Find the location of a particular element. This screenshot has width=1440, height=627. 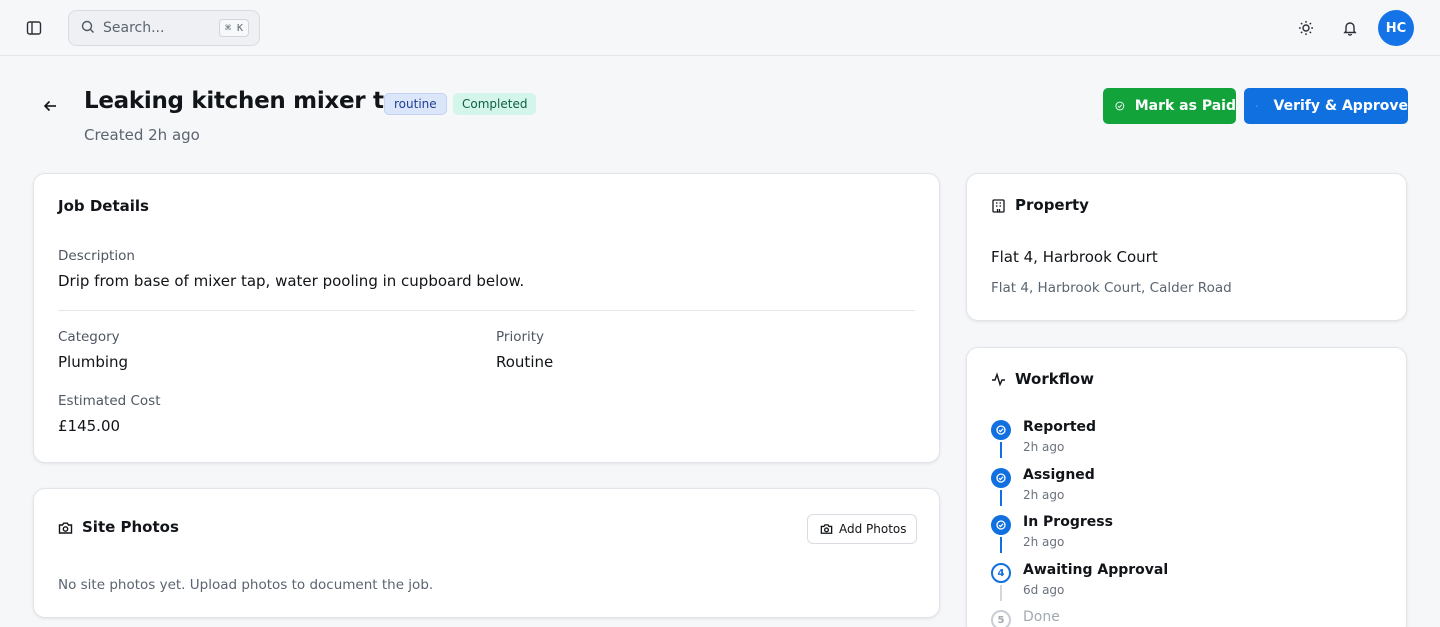

site-photos-title: Site Photos is located at coordinates (130, 527).